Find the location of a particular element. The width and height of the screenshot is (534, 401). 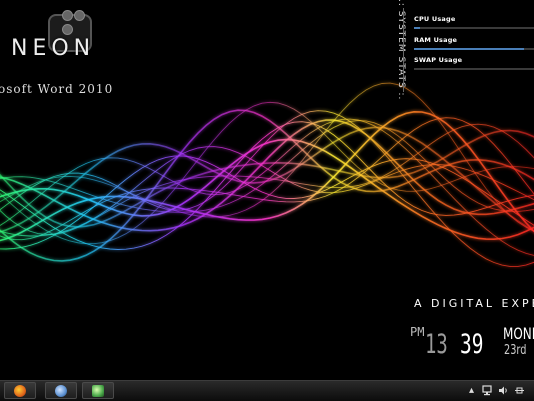

brand-title: NEON is located at coordinates (53, 48).